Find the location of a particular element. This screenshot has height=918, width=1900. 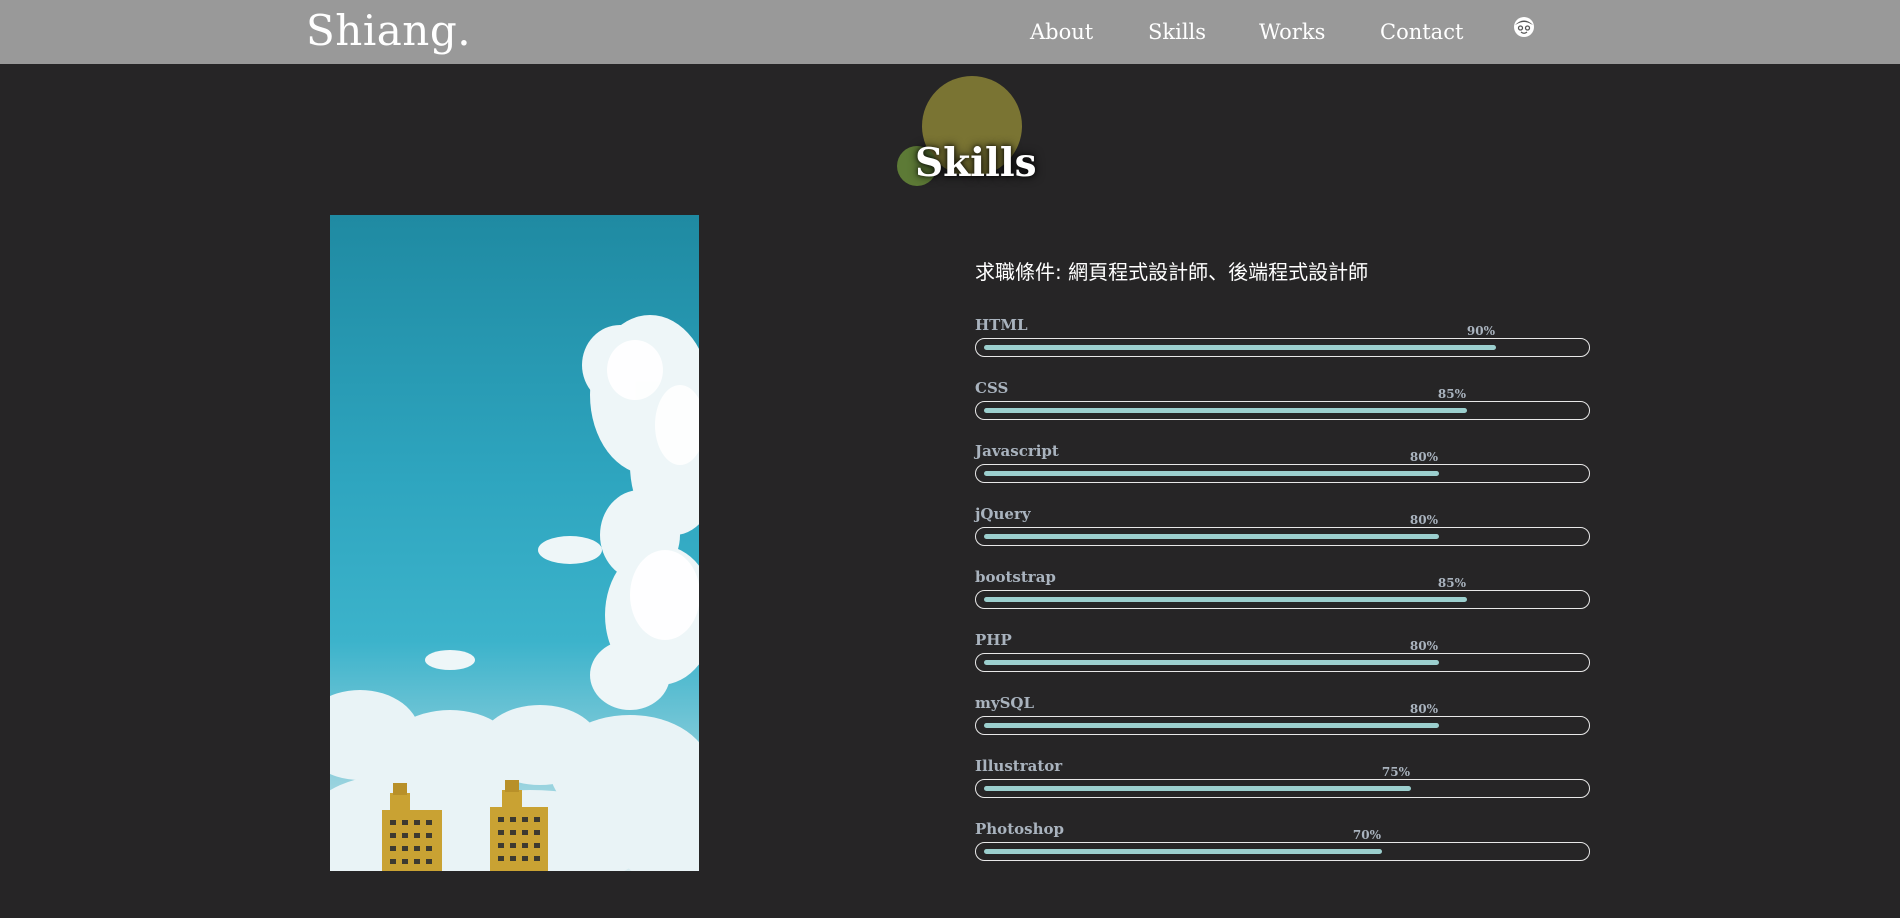

skill-row: Photoshop 70% is located at coordinates (1282, 848).